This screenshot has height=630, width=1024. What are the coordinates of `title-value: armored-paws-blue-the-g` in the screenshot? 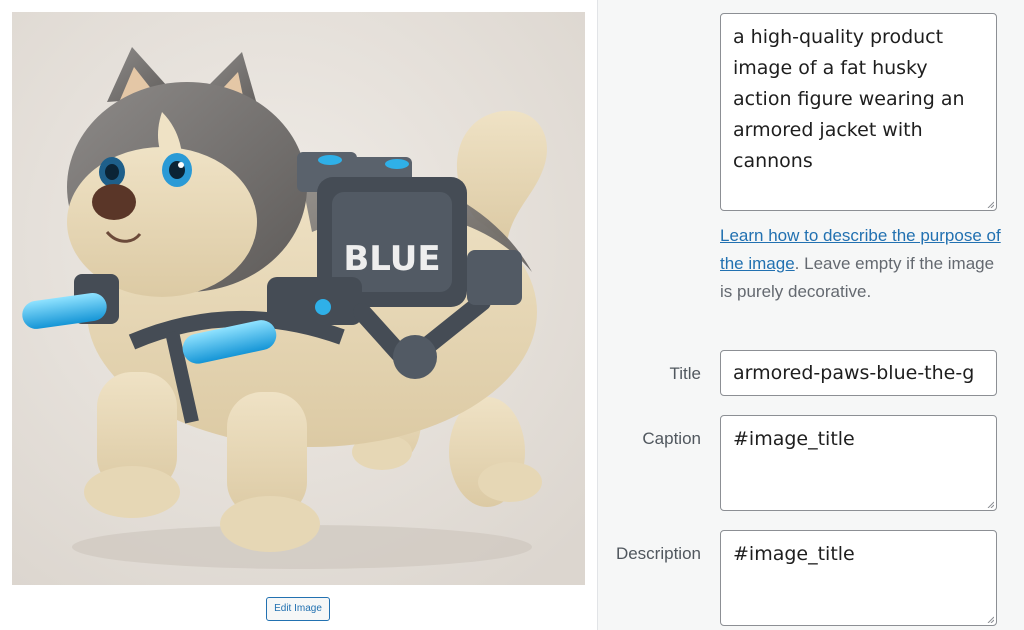 It's located at (854, 373).